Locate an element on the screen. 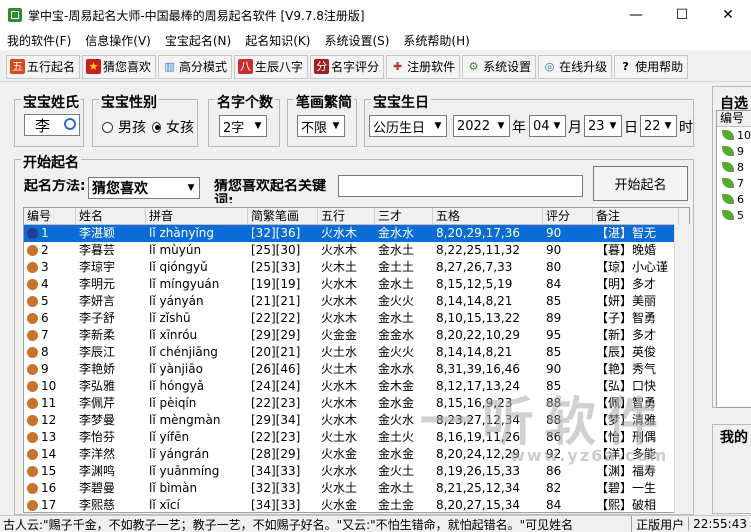 The image size is (751, 532). minimize-button: — is located at coordinates (636, 15).